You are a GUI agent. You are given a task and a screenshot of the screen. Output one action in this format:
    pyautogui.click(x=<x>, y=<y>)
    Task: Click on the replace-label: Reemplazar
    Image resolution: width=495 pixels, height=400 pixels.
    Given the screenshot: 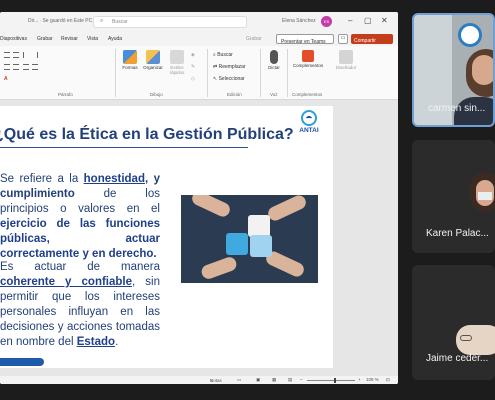 What is the action you would take?
    pyautogui.click(x=232, y=67)
    